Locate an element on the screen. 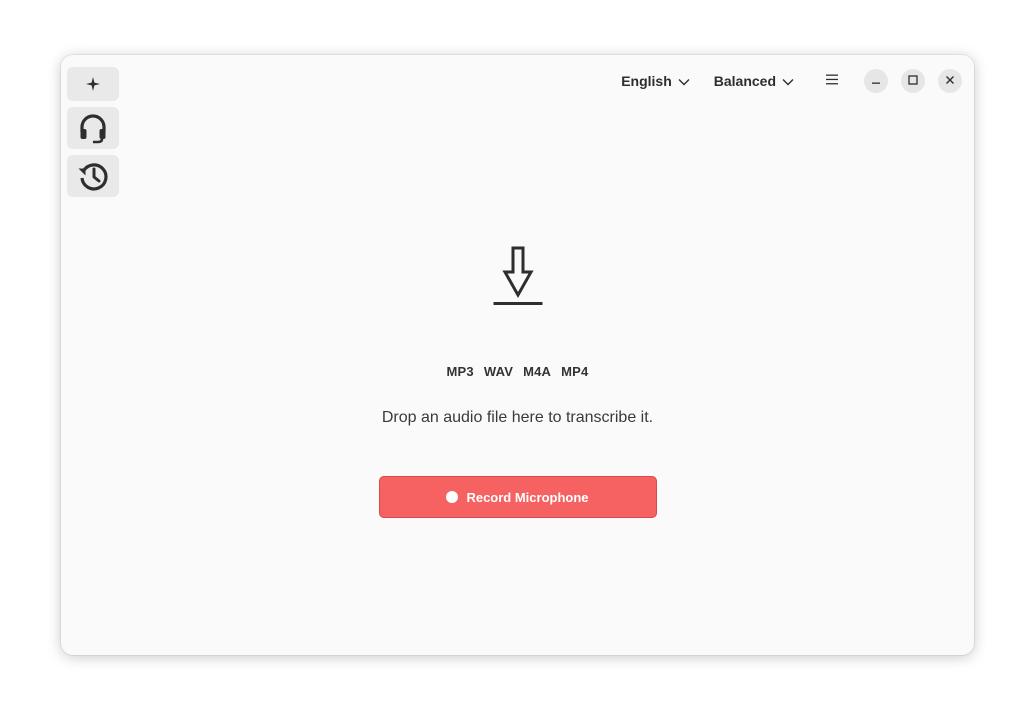 The width and height of the screenshot is (1035, 722). header-bar: English Balanced is located at coordinates (787, 81).